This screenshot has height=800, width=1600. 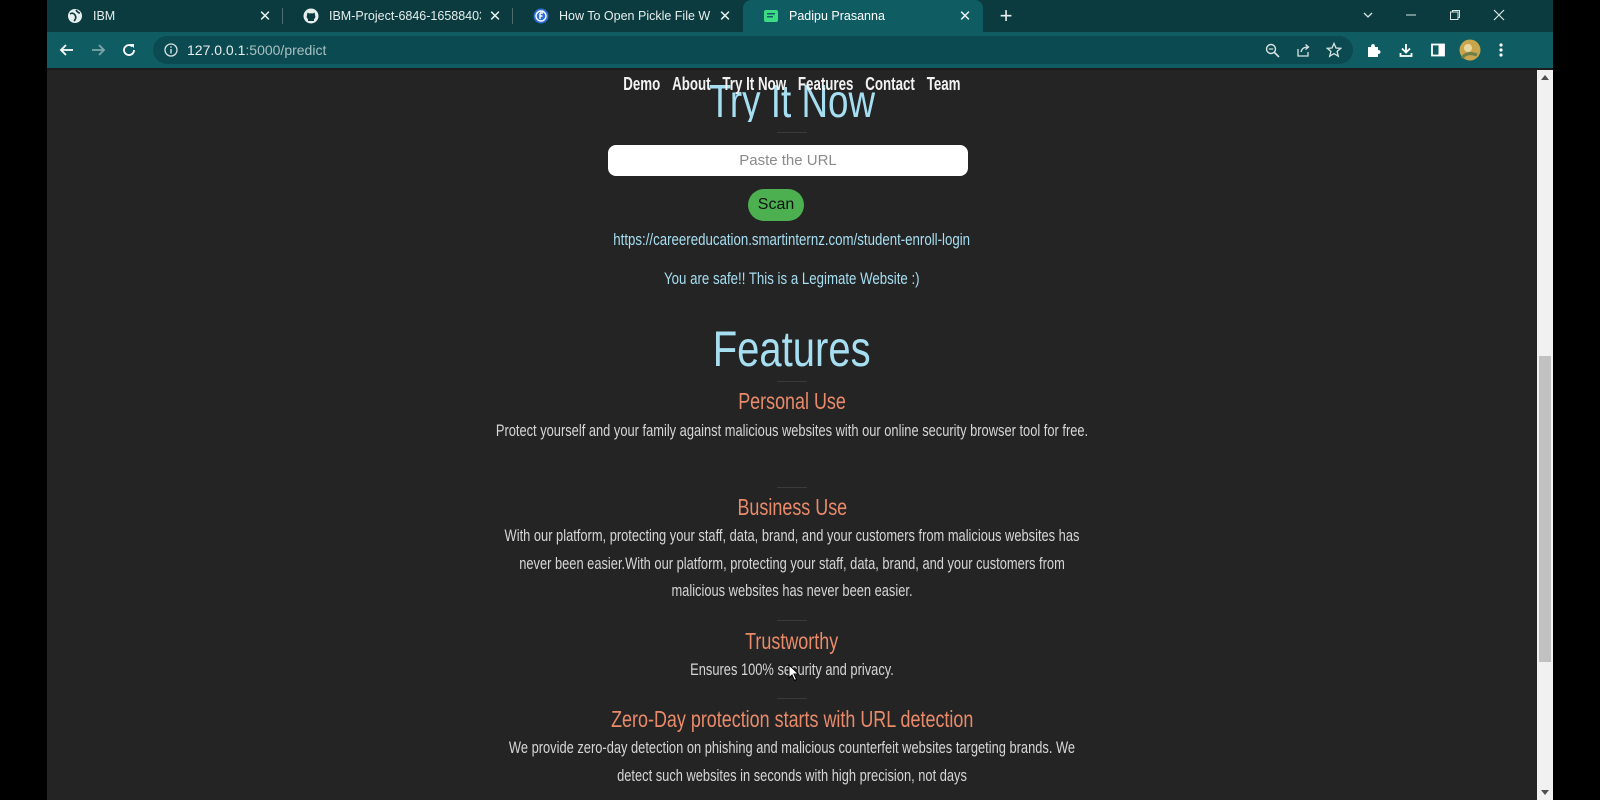 I want to click on browser-toolbar: 127.0.0.1:5000/predict, so click(x=800, y=50).